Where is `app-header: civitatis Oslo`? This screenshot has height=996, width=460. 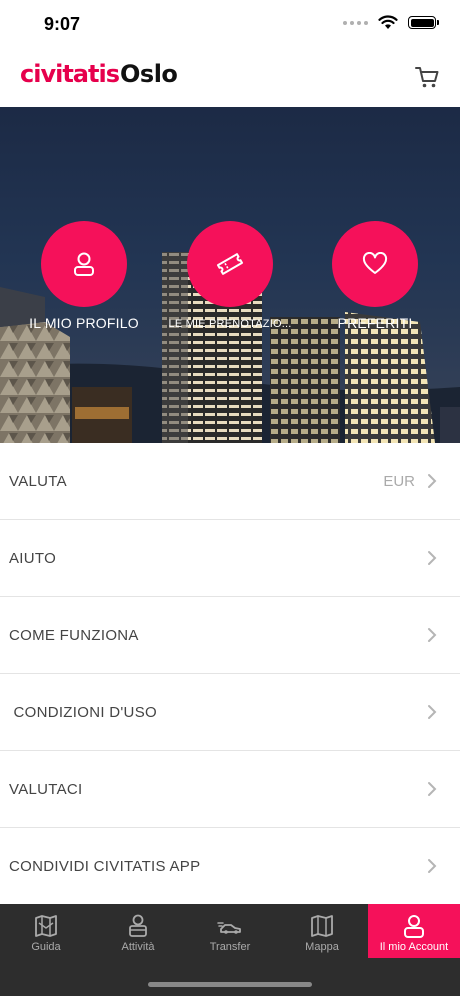
app-header: civitatis Oslo is located at coordinates (230, 78).